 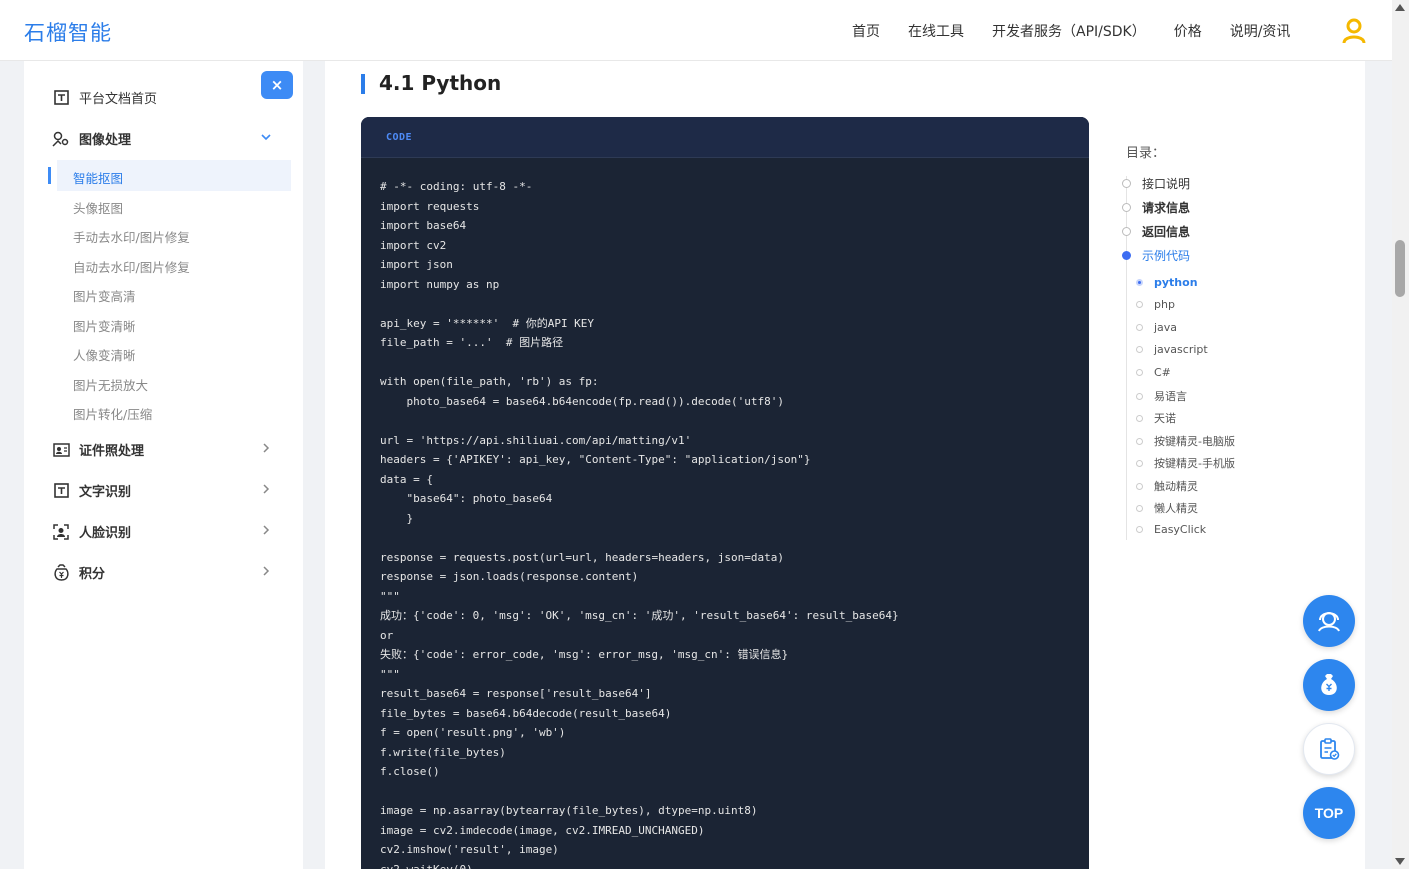 I want to click on sidebar-group-id-photo: 证件照处理, so click(x=98, y=449).